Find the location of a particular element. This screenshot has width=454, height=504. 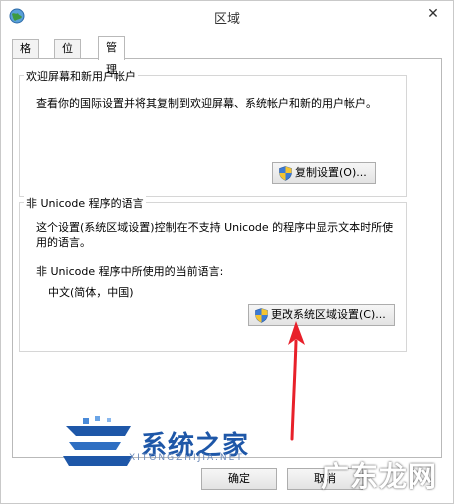

tab-administrative: 管理 is located at coordinates (111, 56).